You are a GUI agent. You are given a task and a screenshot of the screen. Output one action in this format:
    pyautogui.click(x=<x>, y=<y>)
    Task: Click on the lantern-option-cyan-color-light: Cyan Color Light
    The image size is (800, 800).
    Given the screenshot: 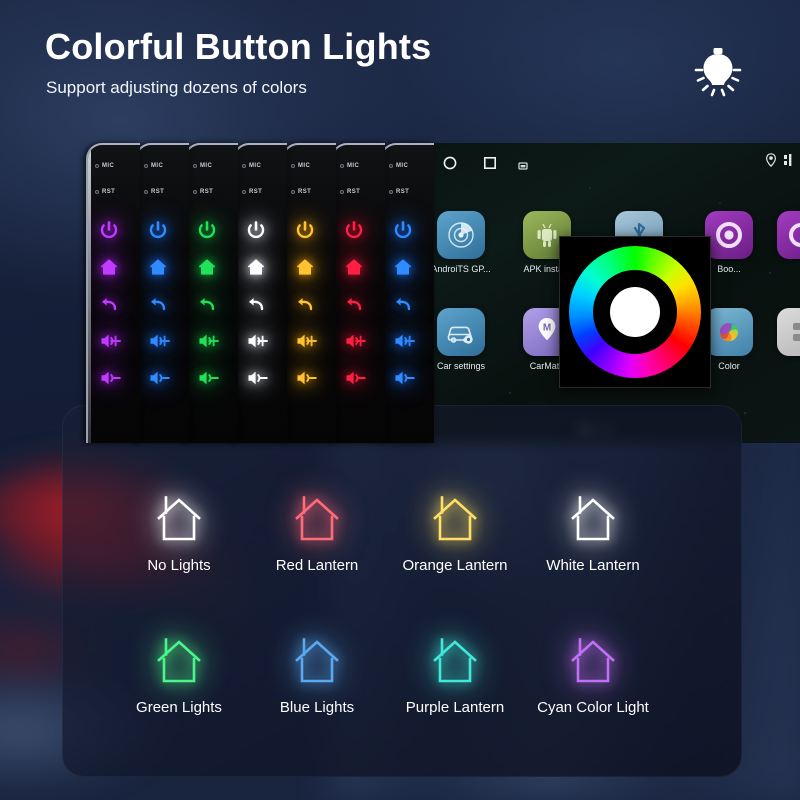 What is the action you would take?
    pyautogui.click(x=593, y=675)
    